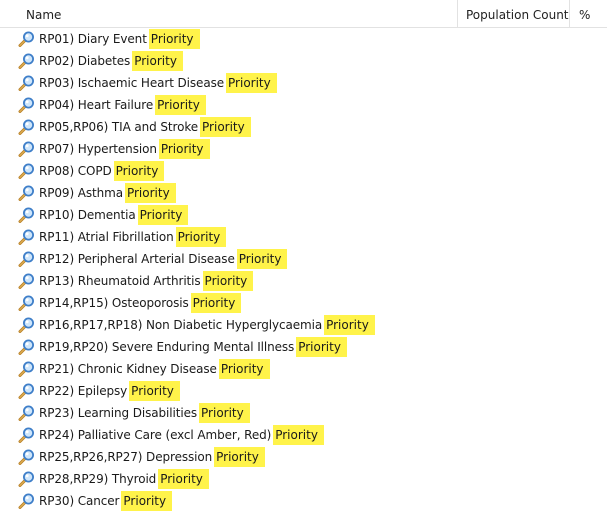 This screenshot has height=514, width=607. What do you see at coordinates (118, 413) in the screenshot?
I see `report-name: RP23) Learning Disabilities` at bounding box center [118, 413].